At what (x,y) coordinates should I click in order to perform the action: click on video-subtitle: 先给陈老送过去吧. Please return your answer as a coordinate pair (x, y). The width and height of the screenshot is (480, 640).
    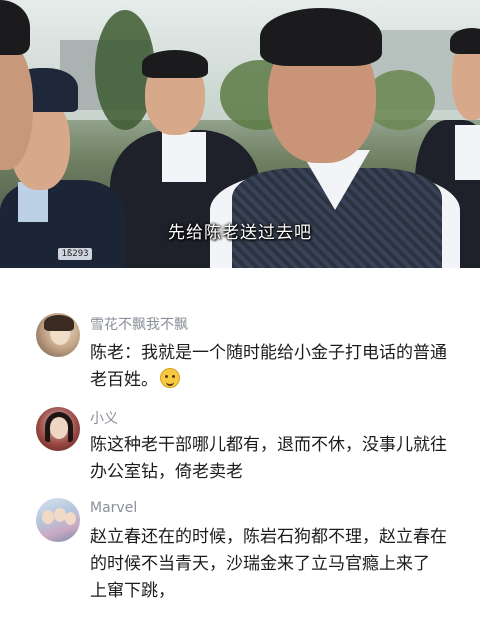
    Looking at the image, I should click on (240, 233).